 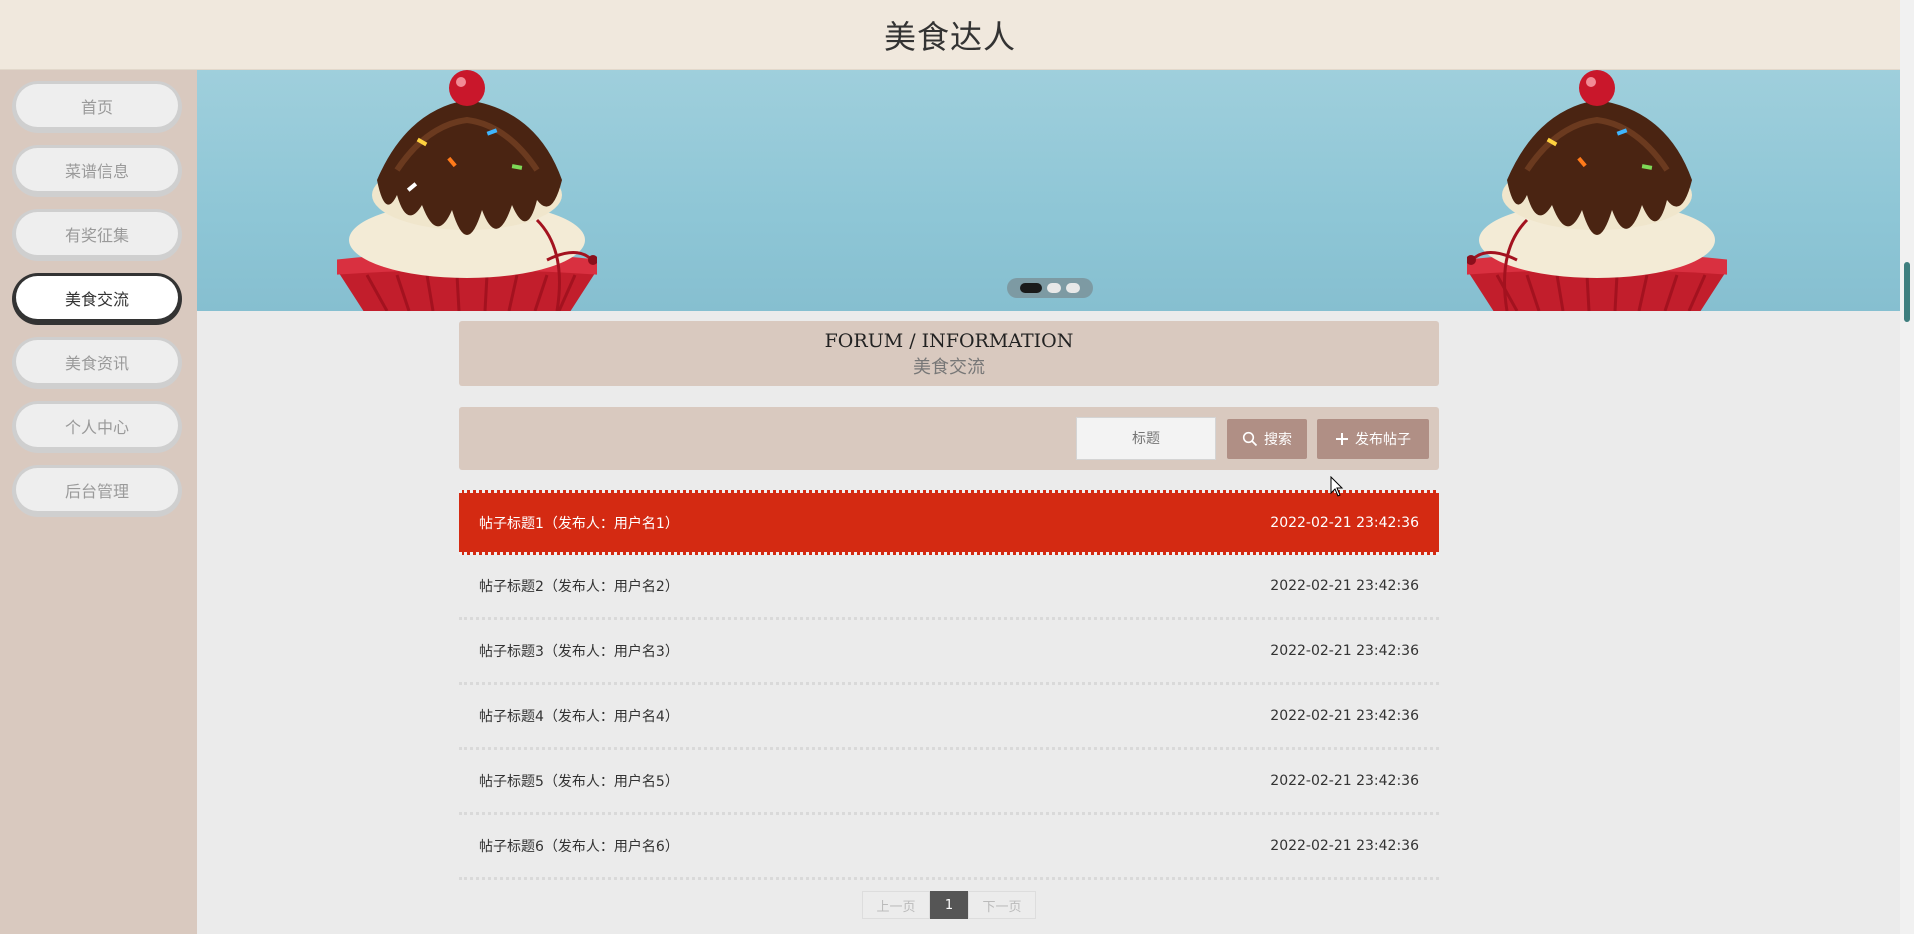 I want to click on nav-item-label: 个人中心, so click(x=97, y=425).